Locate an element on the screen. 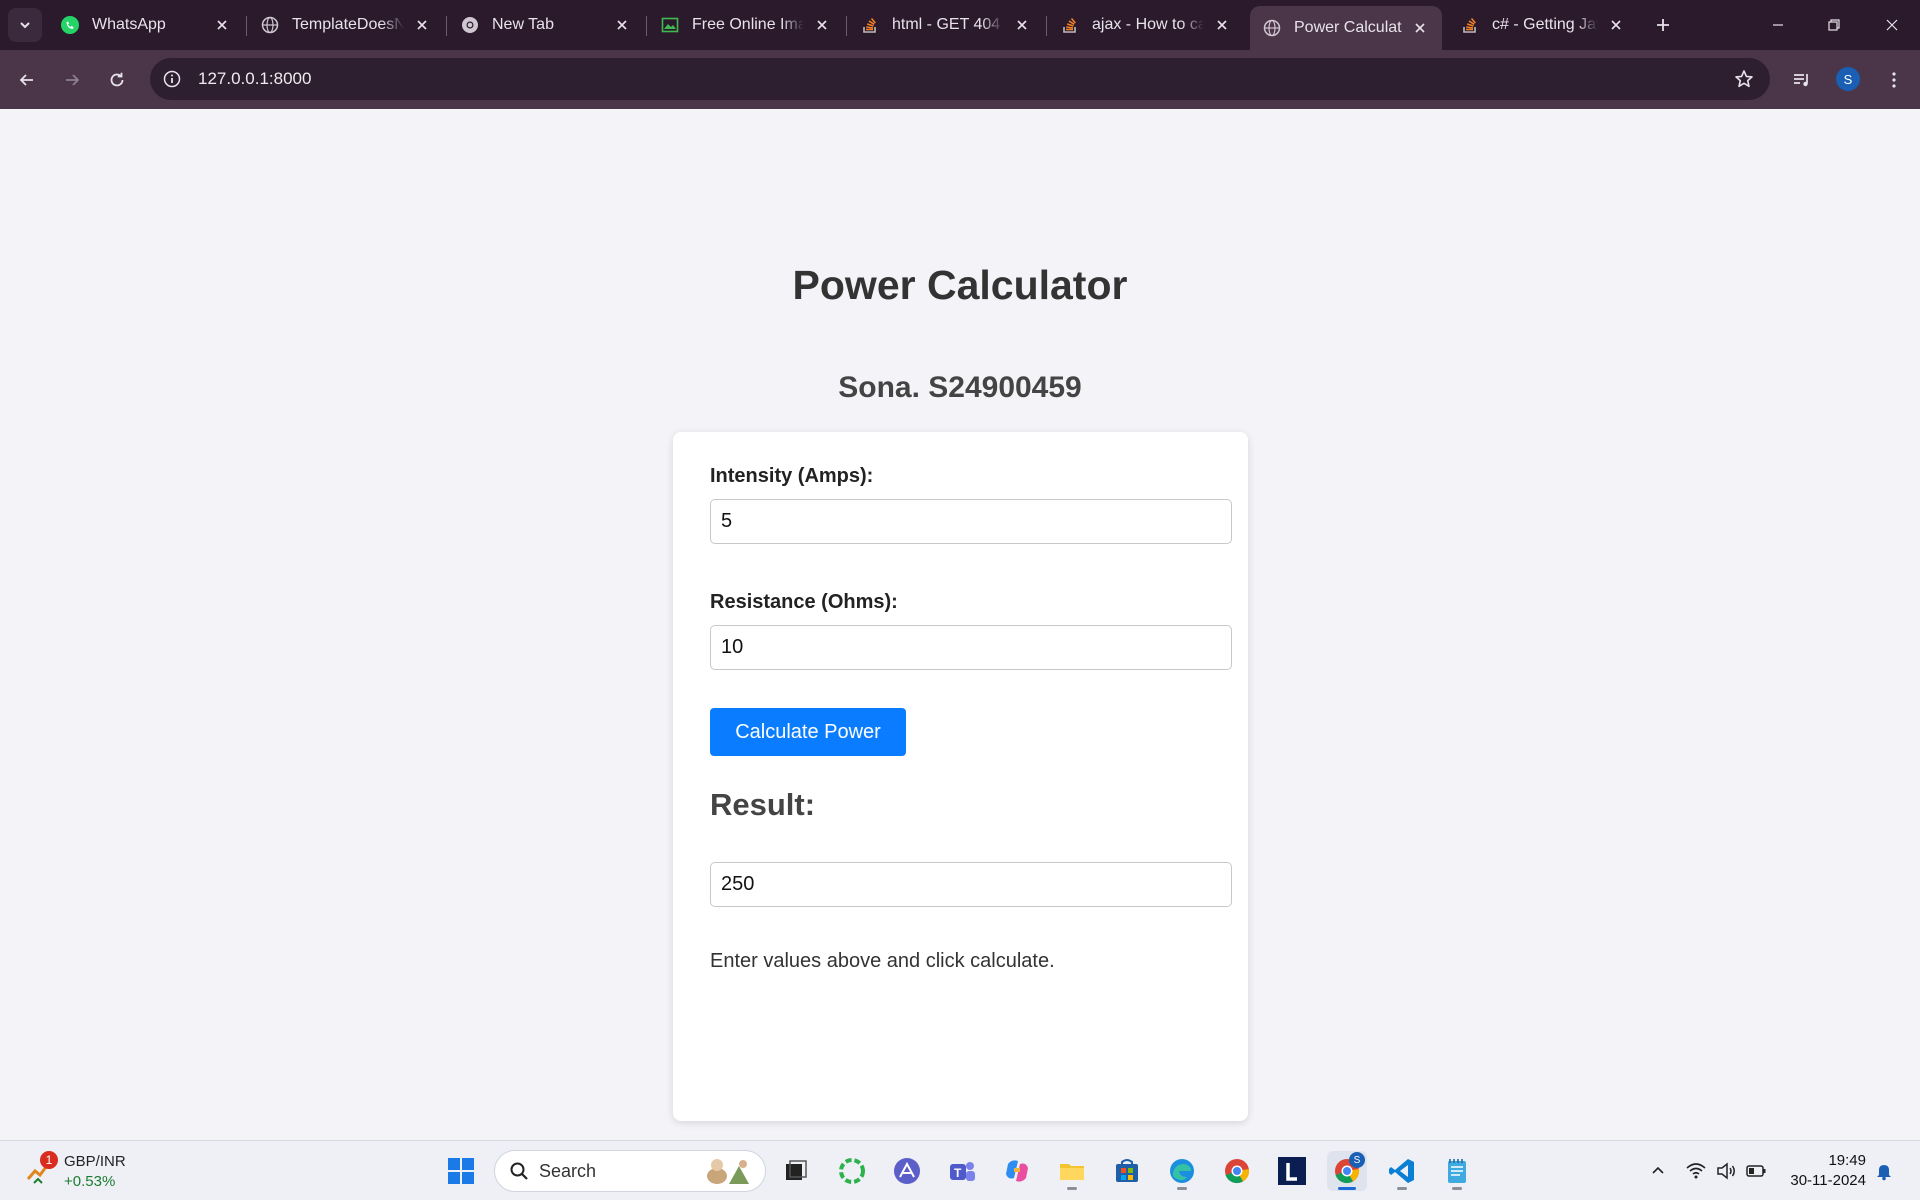 Image resolution: width=1920 pixels, height=1200 pixels. circle-app-icon is located at coordinates (852, 1171).